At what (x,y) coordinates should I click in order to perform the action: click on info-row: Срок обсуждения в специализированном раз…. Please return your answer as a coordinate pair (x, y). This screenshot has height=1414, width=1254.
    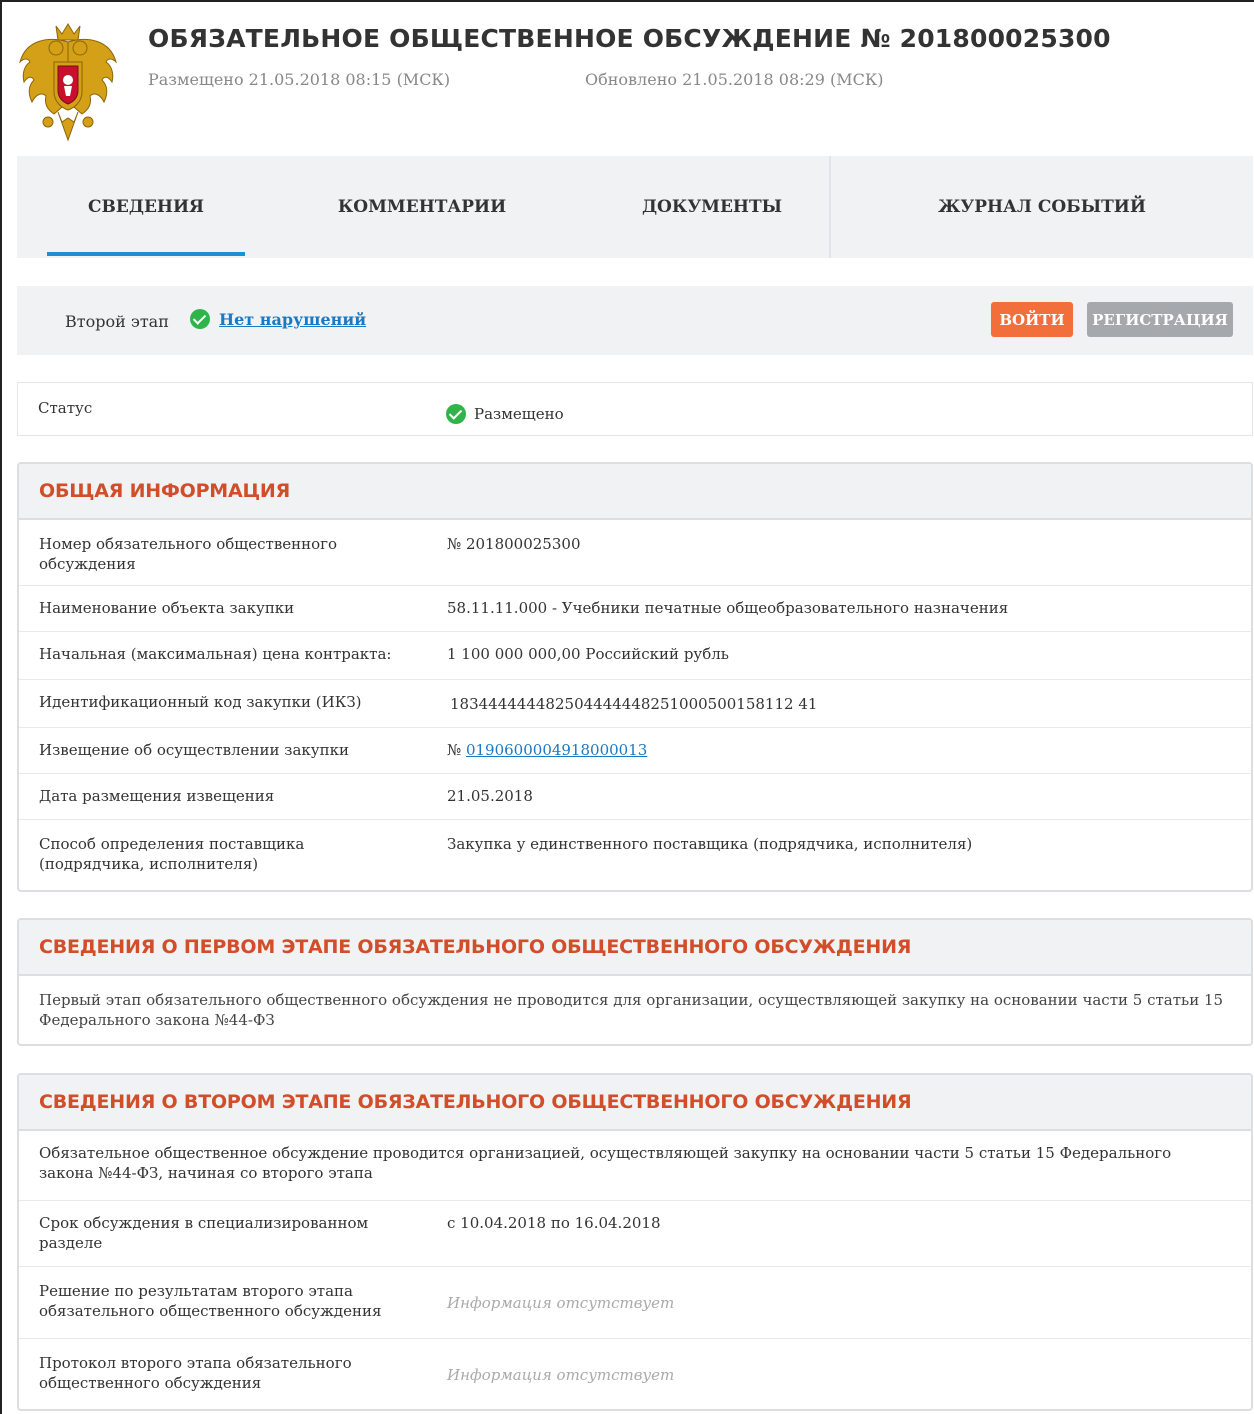
    Looking at the image, I should click on (635, 1234).